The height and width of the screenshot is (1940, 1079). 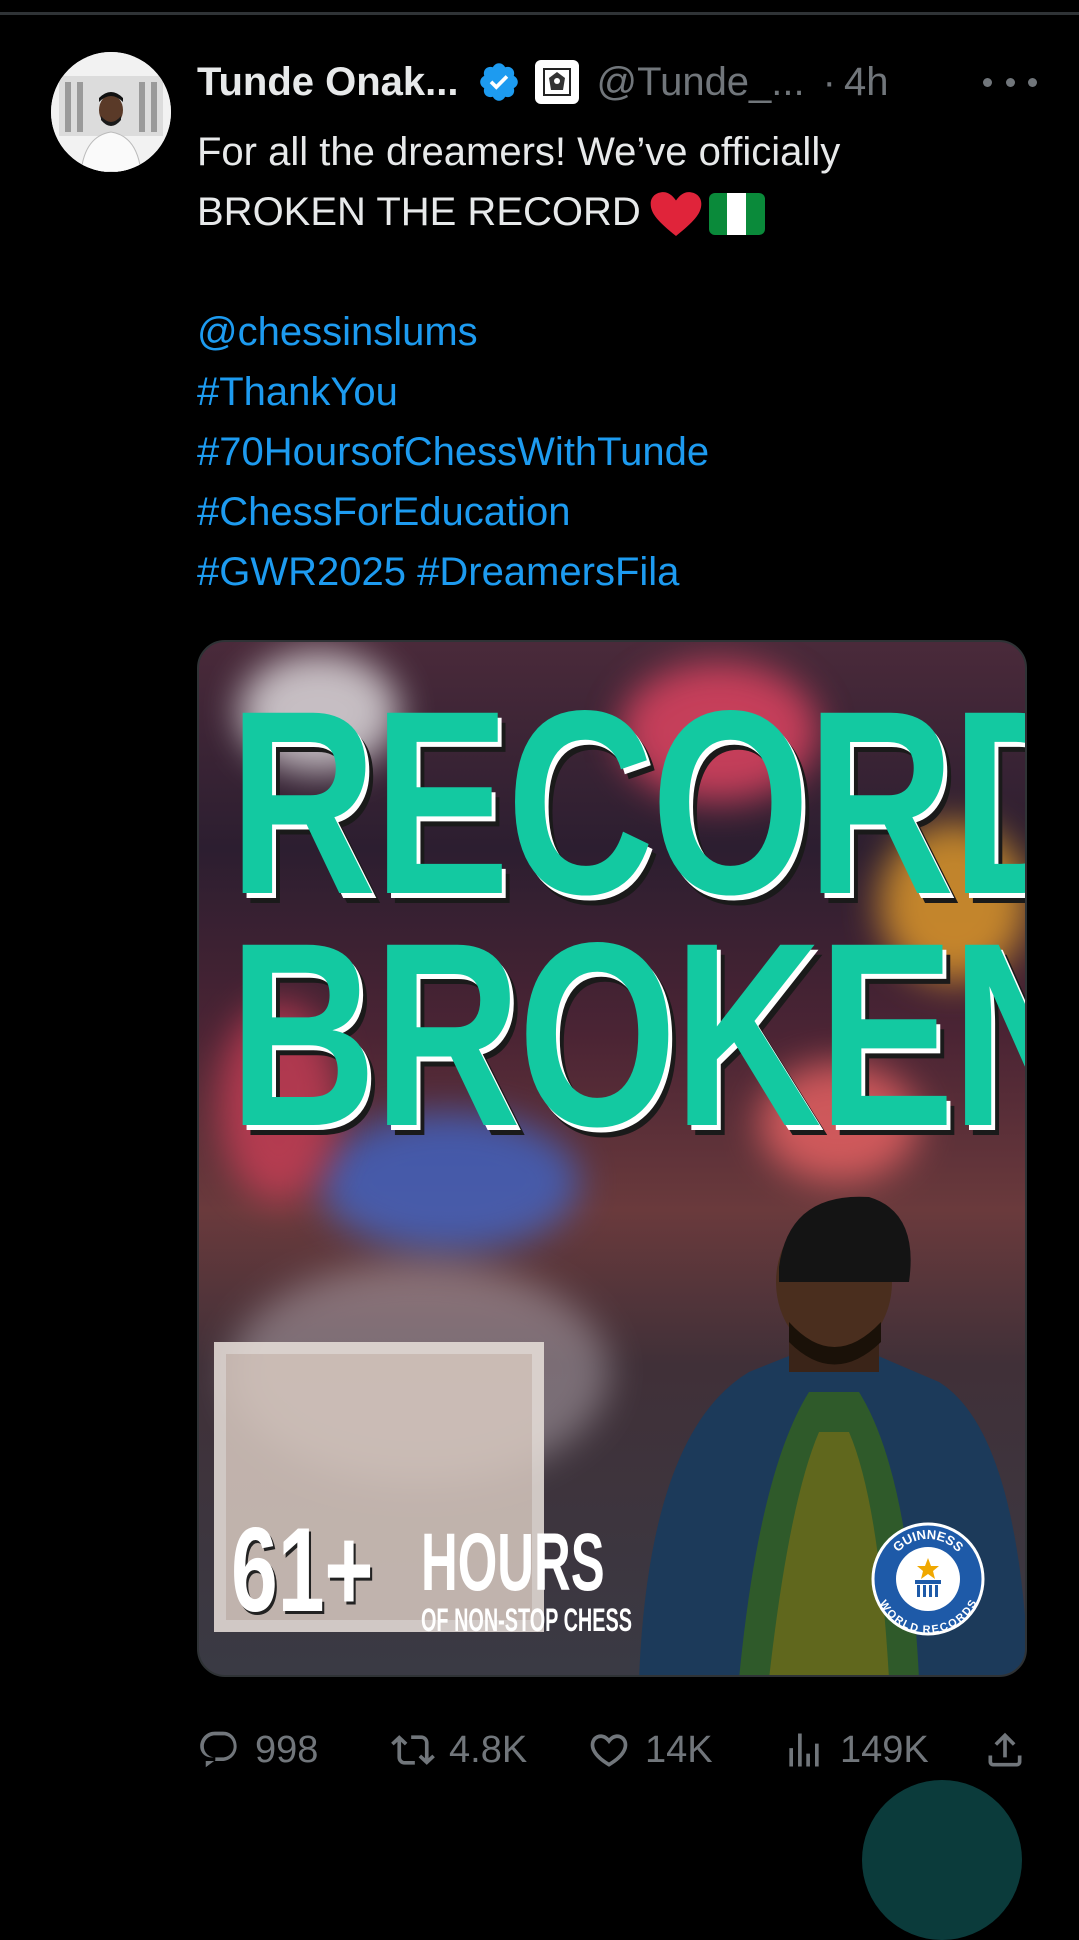 I want to click on reply-count: 998, so click(x=287, y=1749).